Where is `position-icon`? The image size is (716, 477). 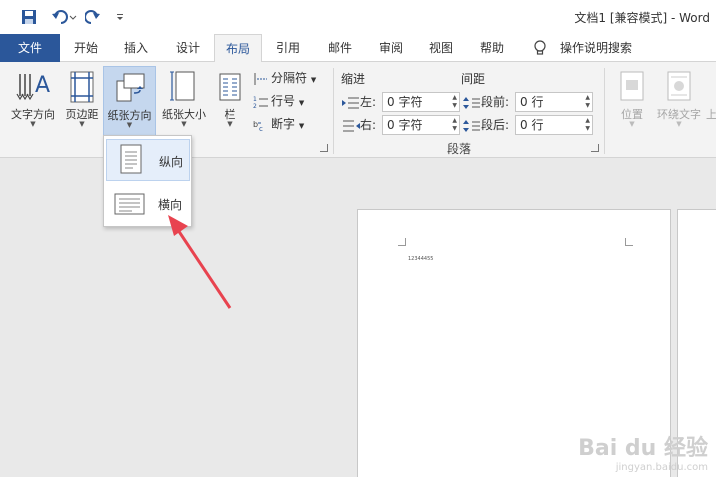 position-icon is located at coordinates (632, 87).